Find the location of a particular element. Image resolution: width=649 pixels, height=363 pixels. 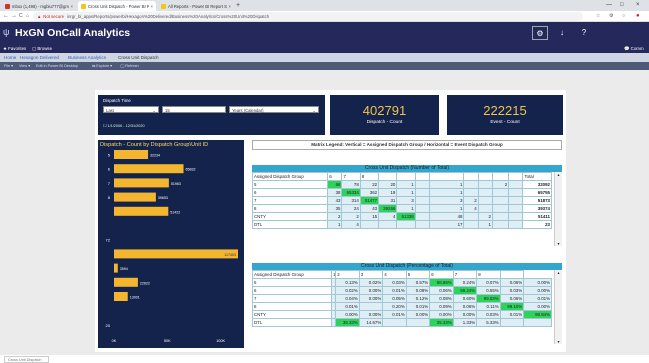

page-tab-cross-unit-dispatch: Cross Unit Dispatch is located at coordinates (26, 359).